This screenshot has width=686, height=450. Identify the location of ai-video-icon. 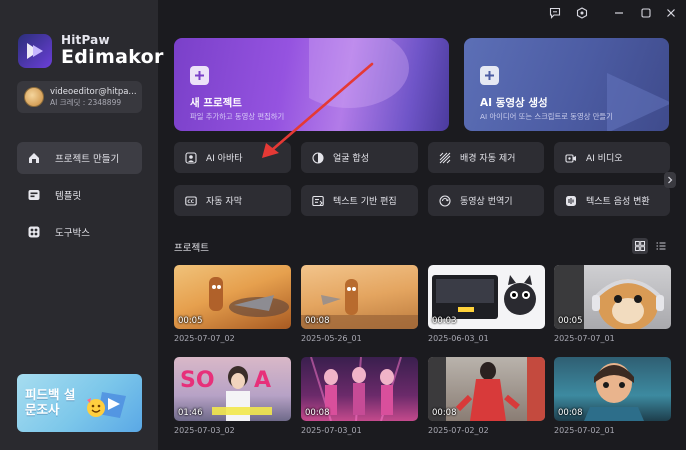
(570, 157).